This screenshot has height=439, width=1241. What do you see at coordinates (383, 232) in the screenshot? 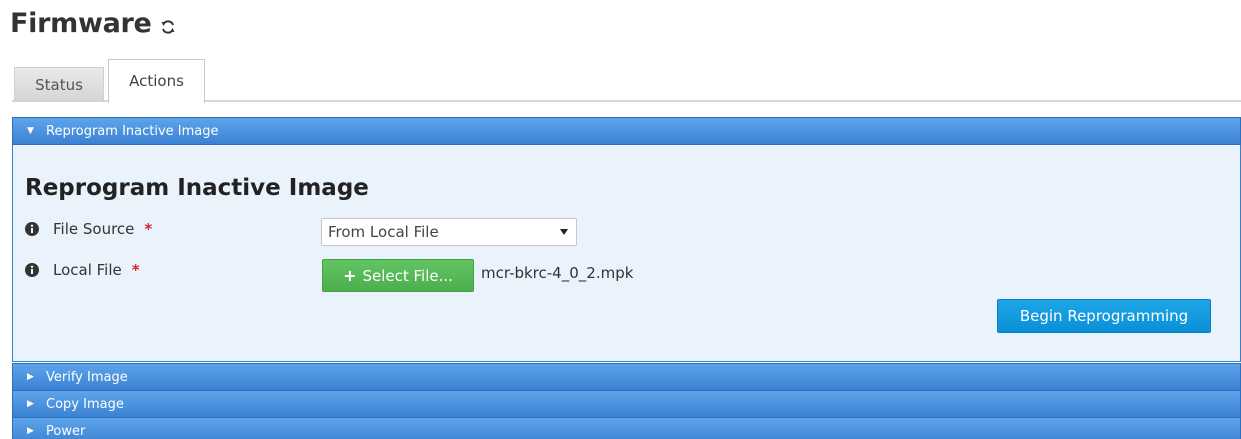
I see `file-source-value: From Local File` at bounding box center [383, 232].